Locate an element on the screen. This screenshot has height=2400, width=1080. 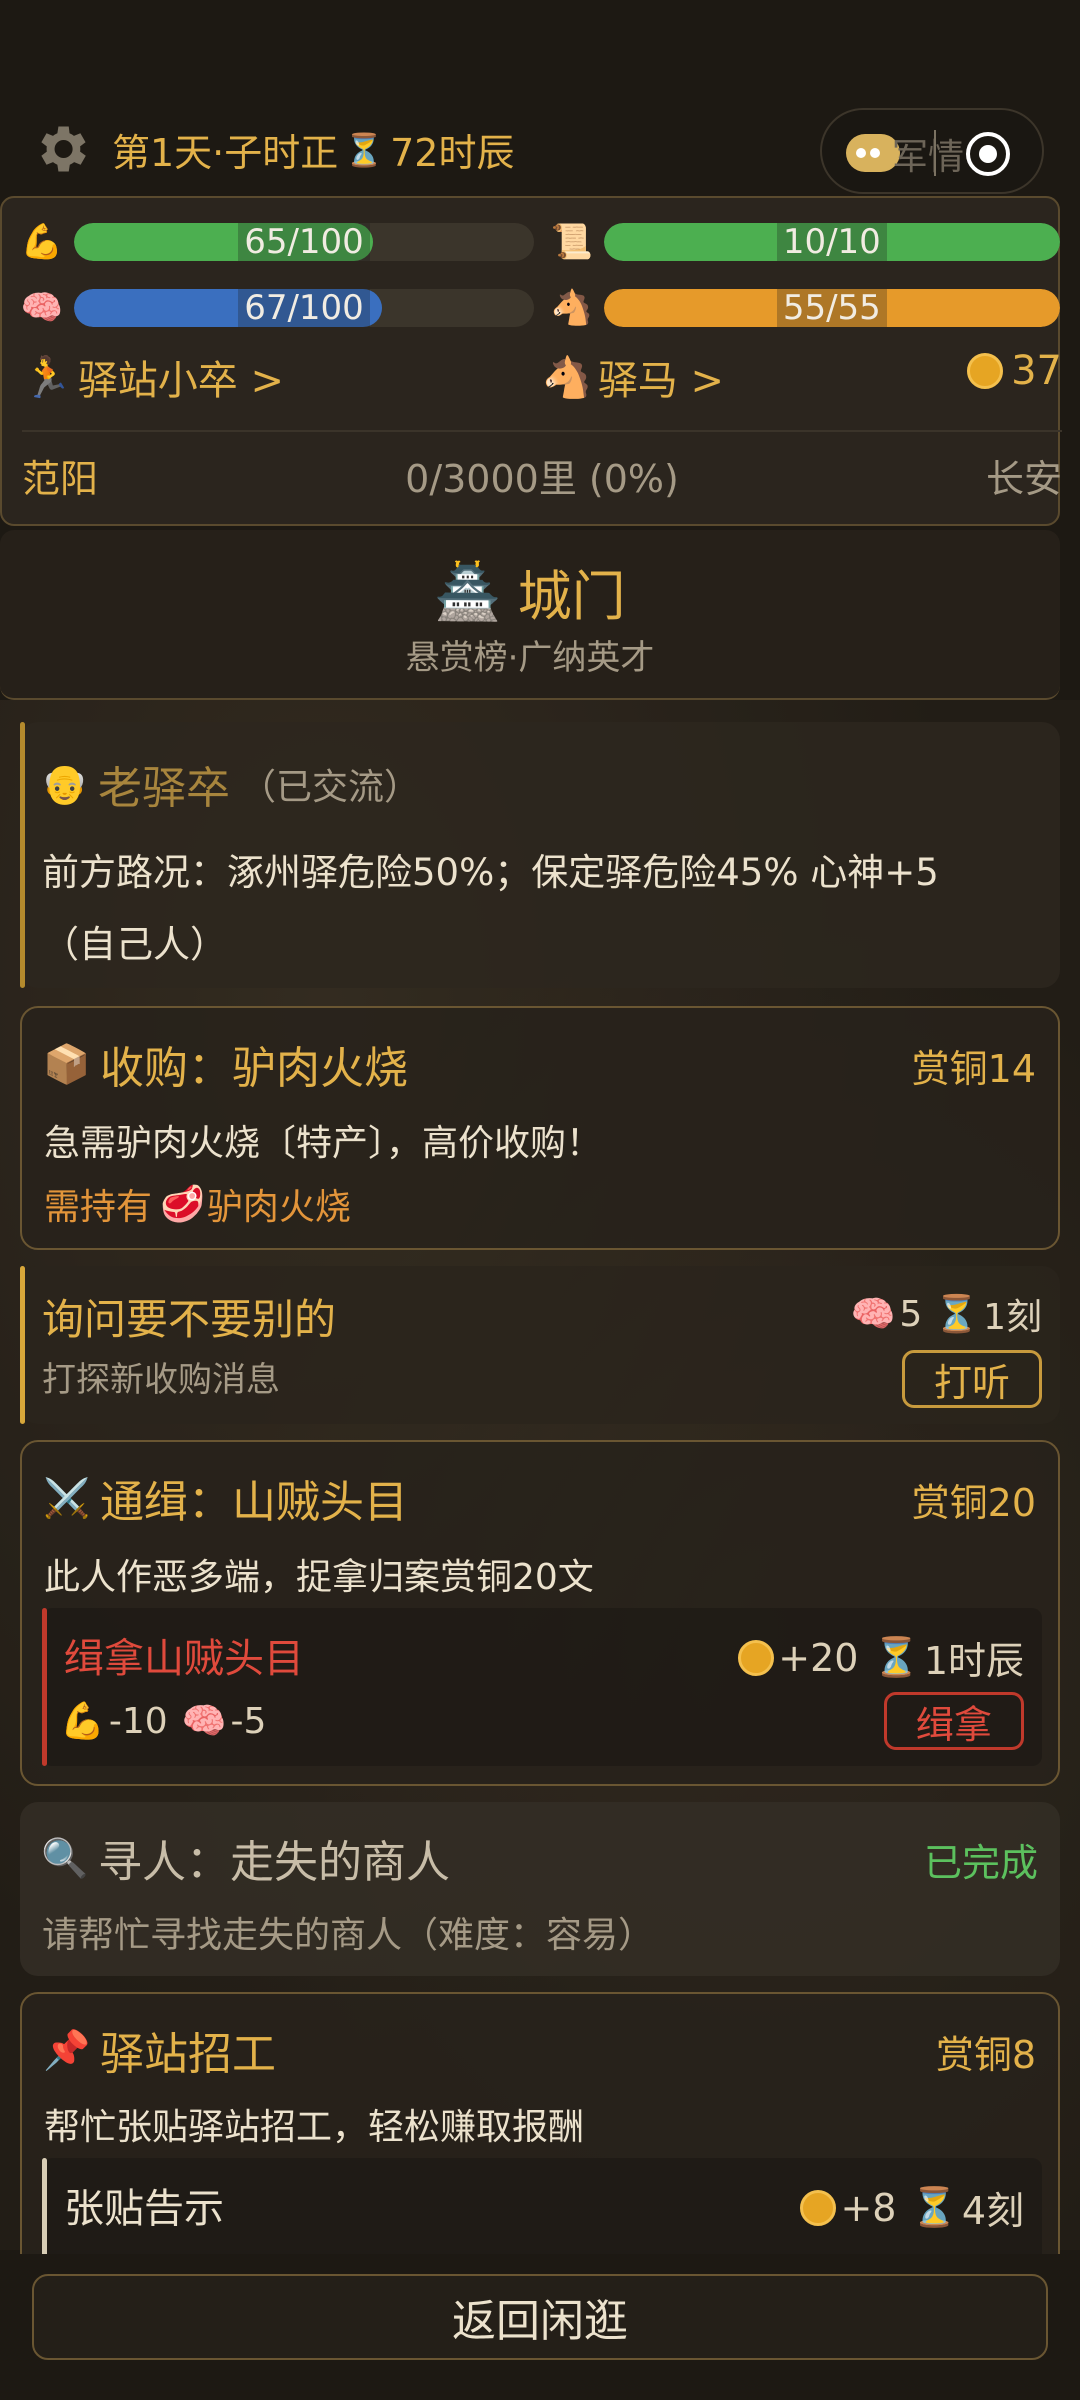
strength-value: 65/100 is located at coordinates (304, 242).